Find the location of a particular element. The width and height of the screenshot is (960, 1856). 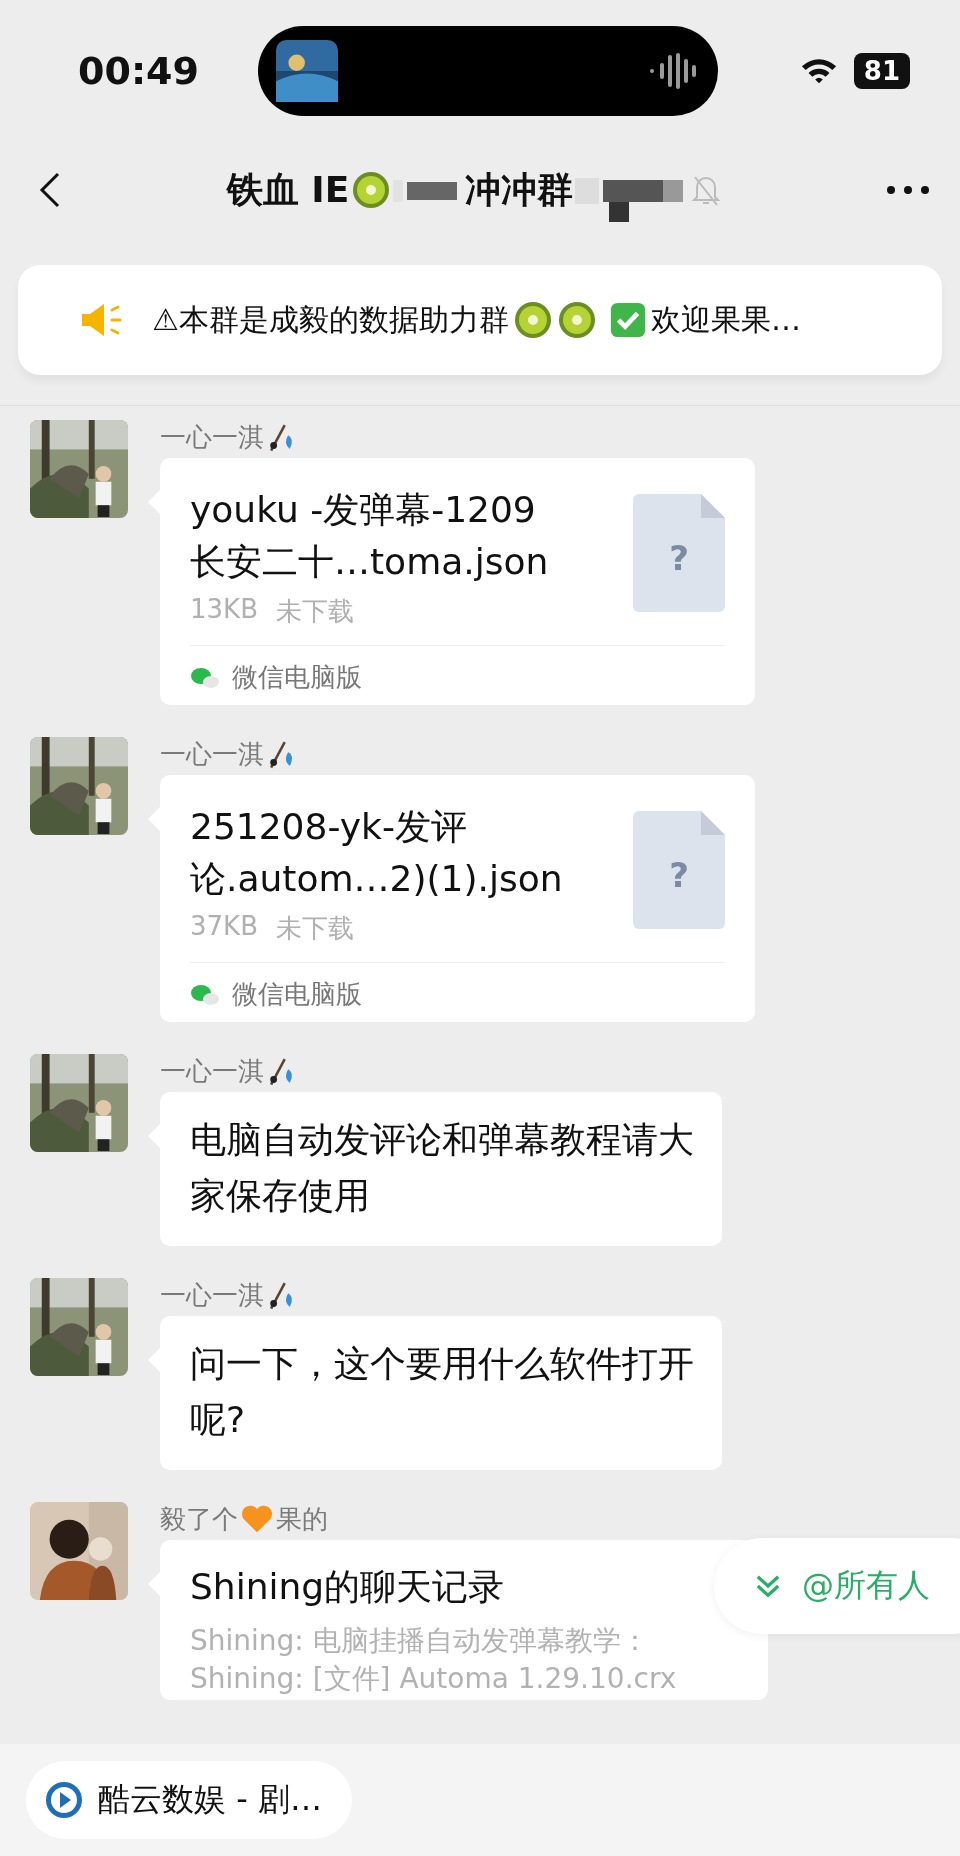

announcement-text: ⚠本群是成毅的数据助力群 is located at coordinates (330, 319).